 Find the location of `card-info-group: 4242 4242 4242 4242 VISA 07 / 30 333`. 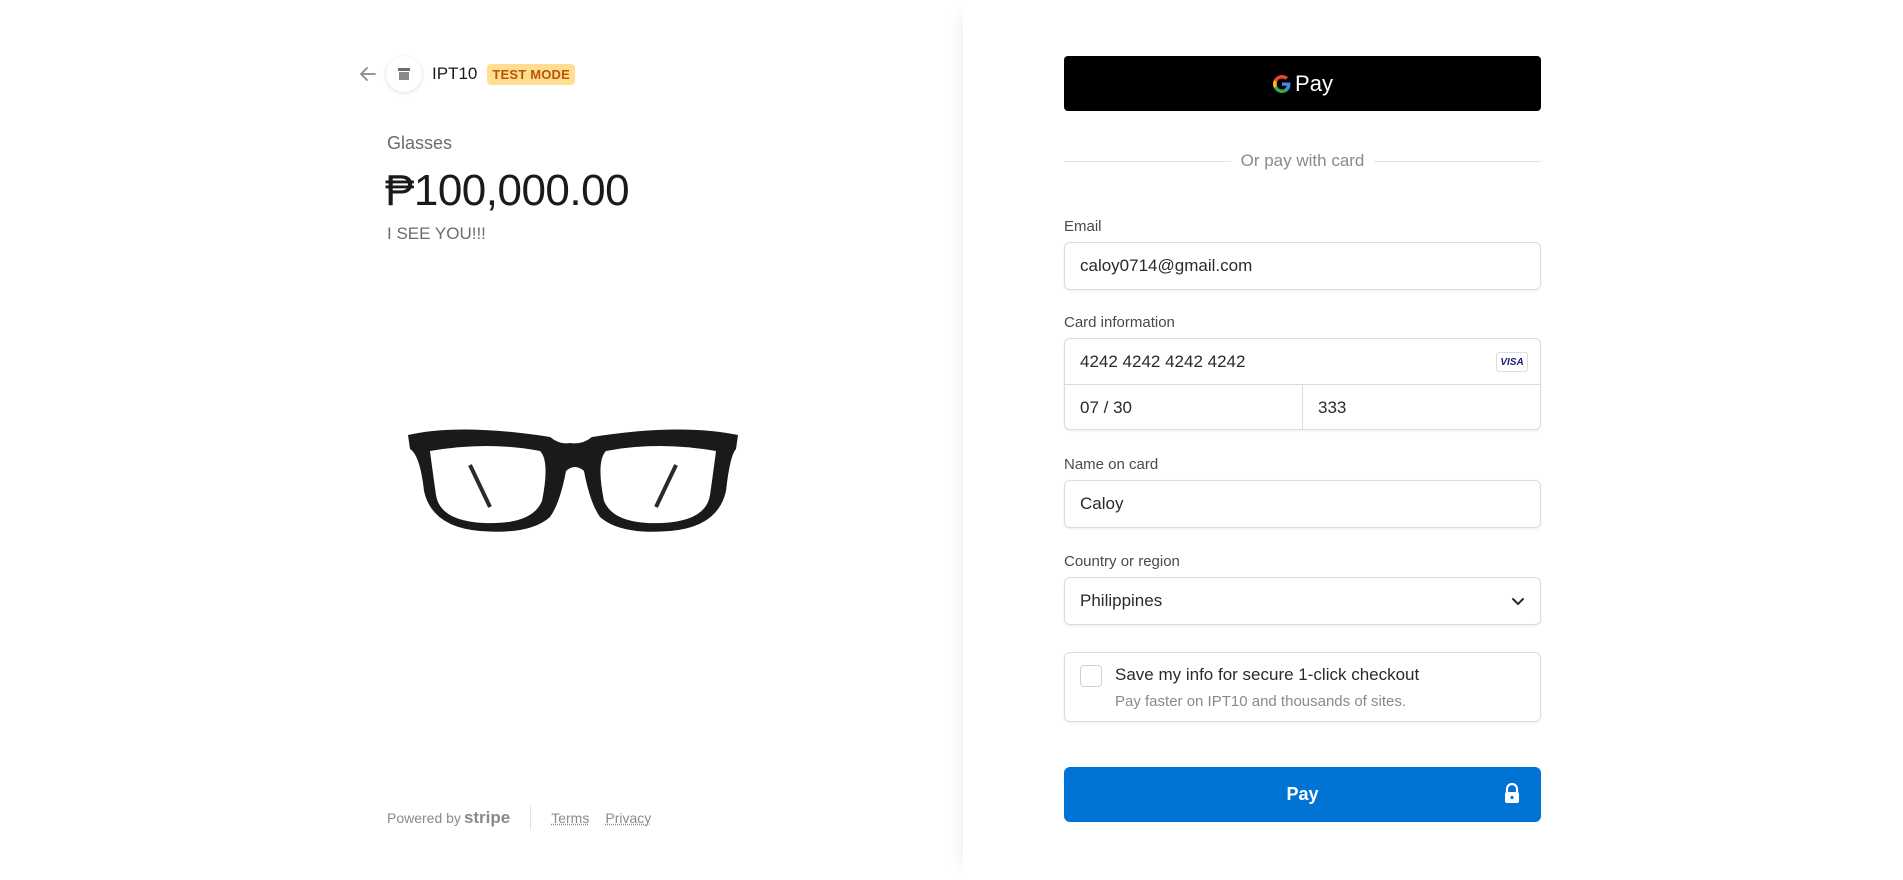

card-info-group: 4242 4242 4242 4242 VISA 07 / 30 333 is located at coordinates (1302, 384).